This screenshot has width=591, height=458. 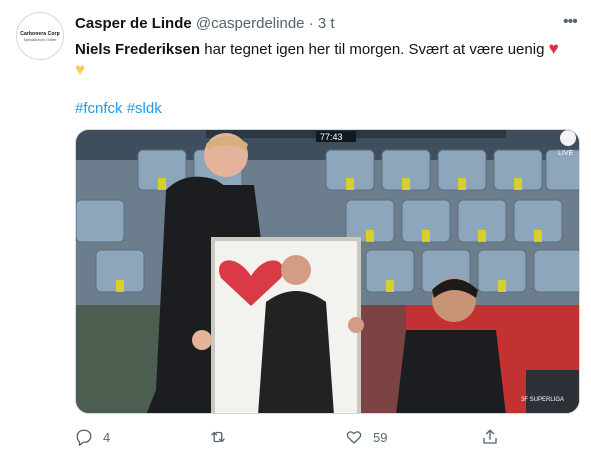 I want to click on hashtag-link: #fcnfck, so click(x=99, y=108).